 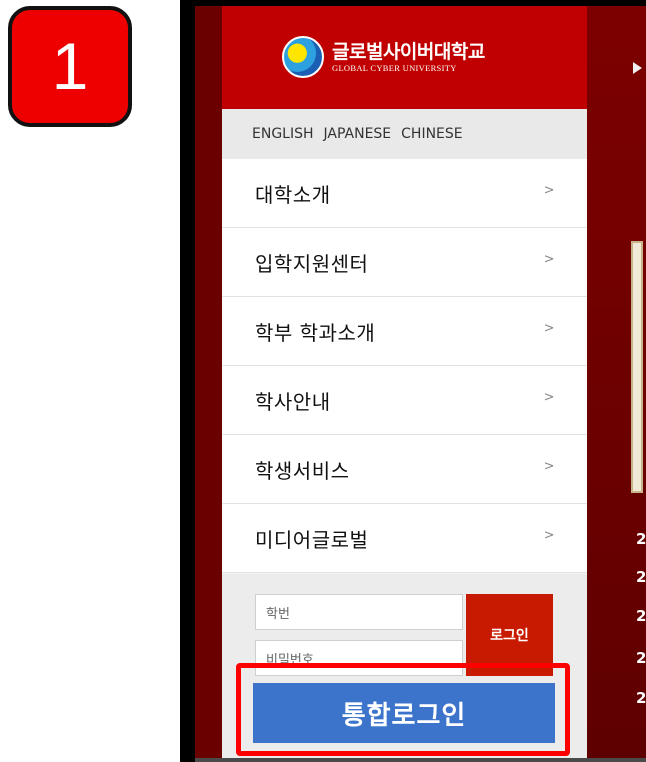 What do you see at coordinates (637, 367) in the screenshot?
I see `background-banner` at bounding box center [637, 367].